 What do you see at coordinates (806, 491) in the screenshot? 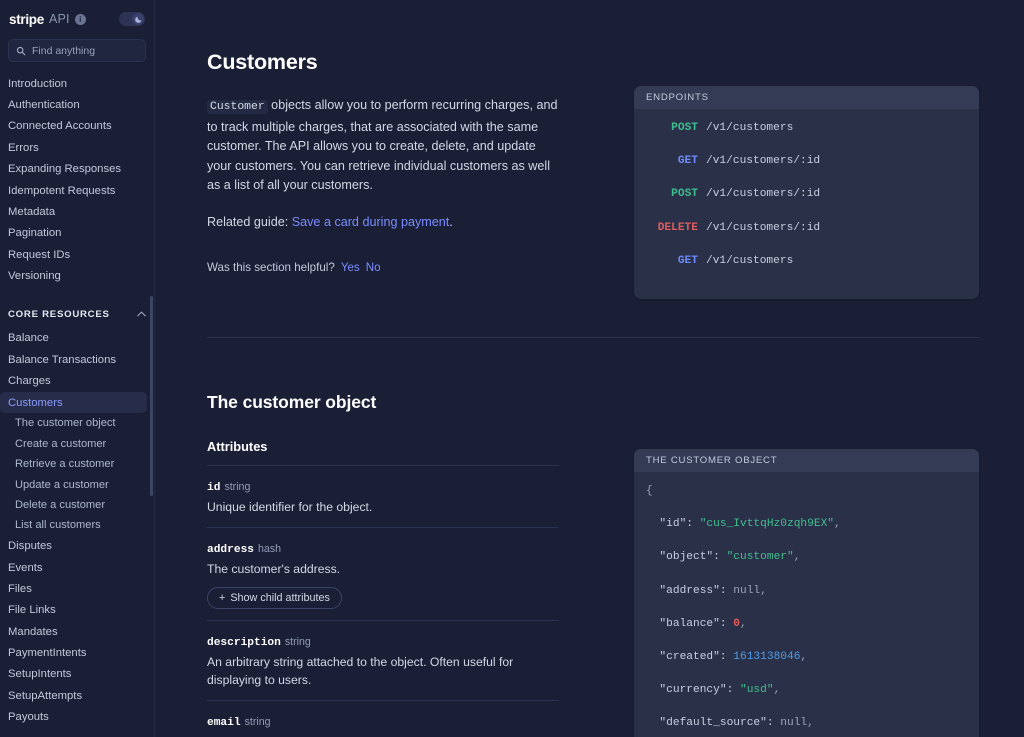
I see `json-line: {` at bounding box center [806, 491].